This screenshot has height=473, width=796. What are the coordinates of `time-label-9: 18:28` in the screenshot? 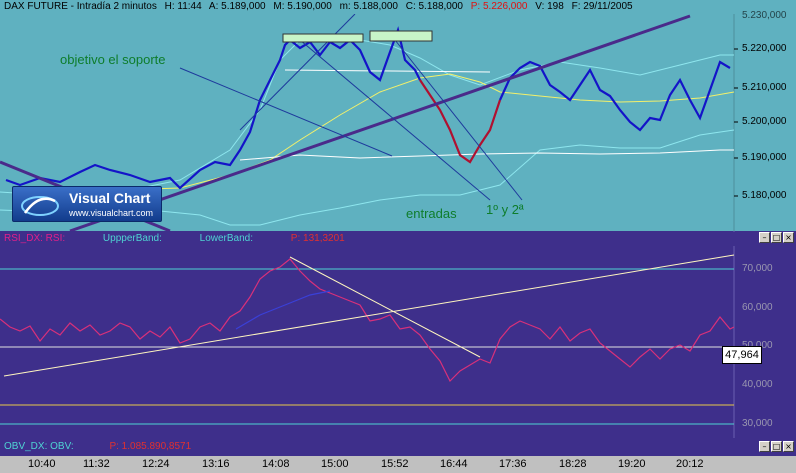 It's located at (573, 464).